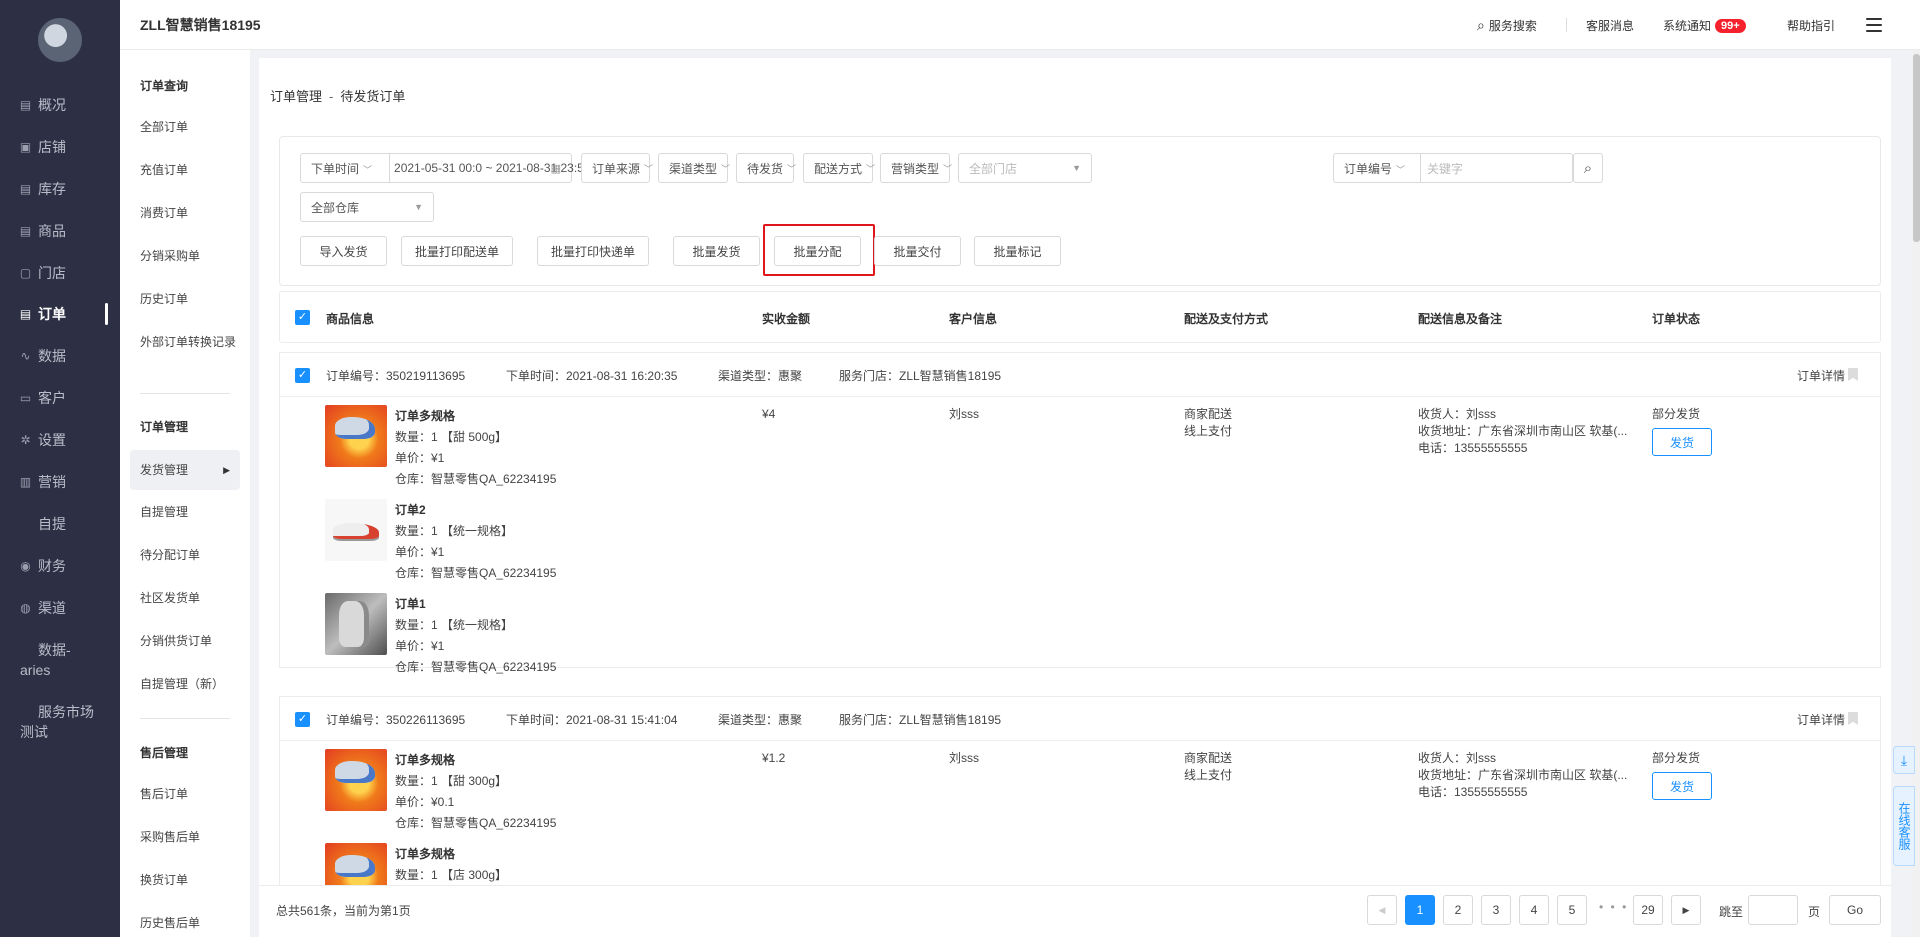 This screenshot has height=937, width=1920. Describe the element at coordinates (42, 105) in the screenshot. I see `nav-item-overview: ▤ 概况` at that location.